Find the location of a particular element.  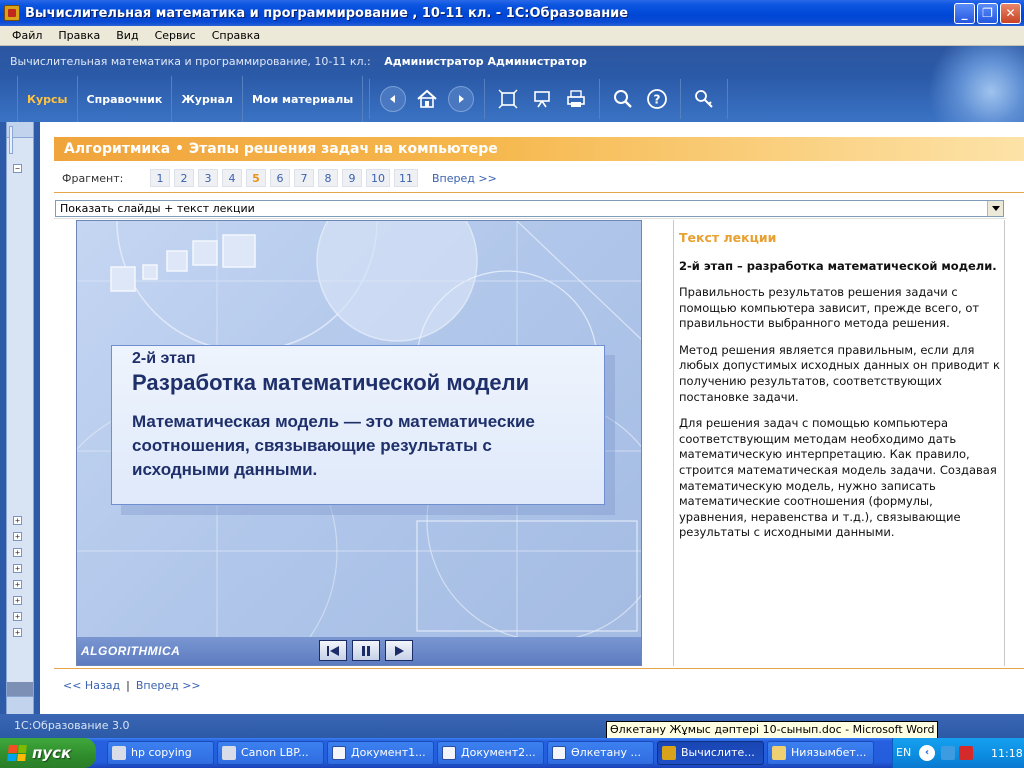

first-icon is located at coordinates (333, 650).